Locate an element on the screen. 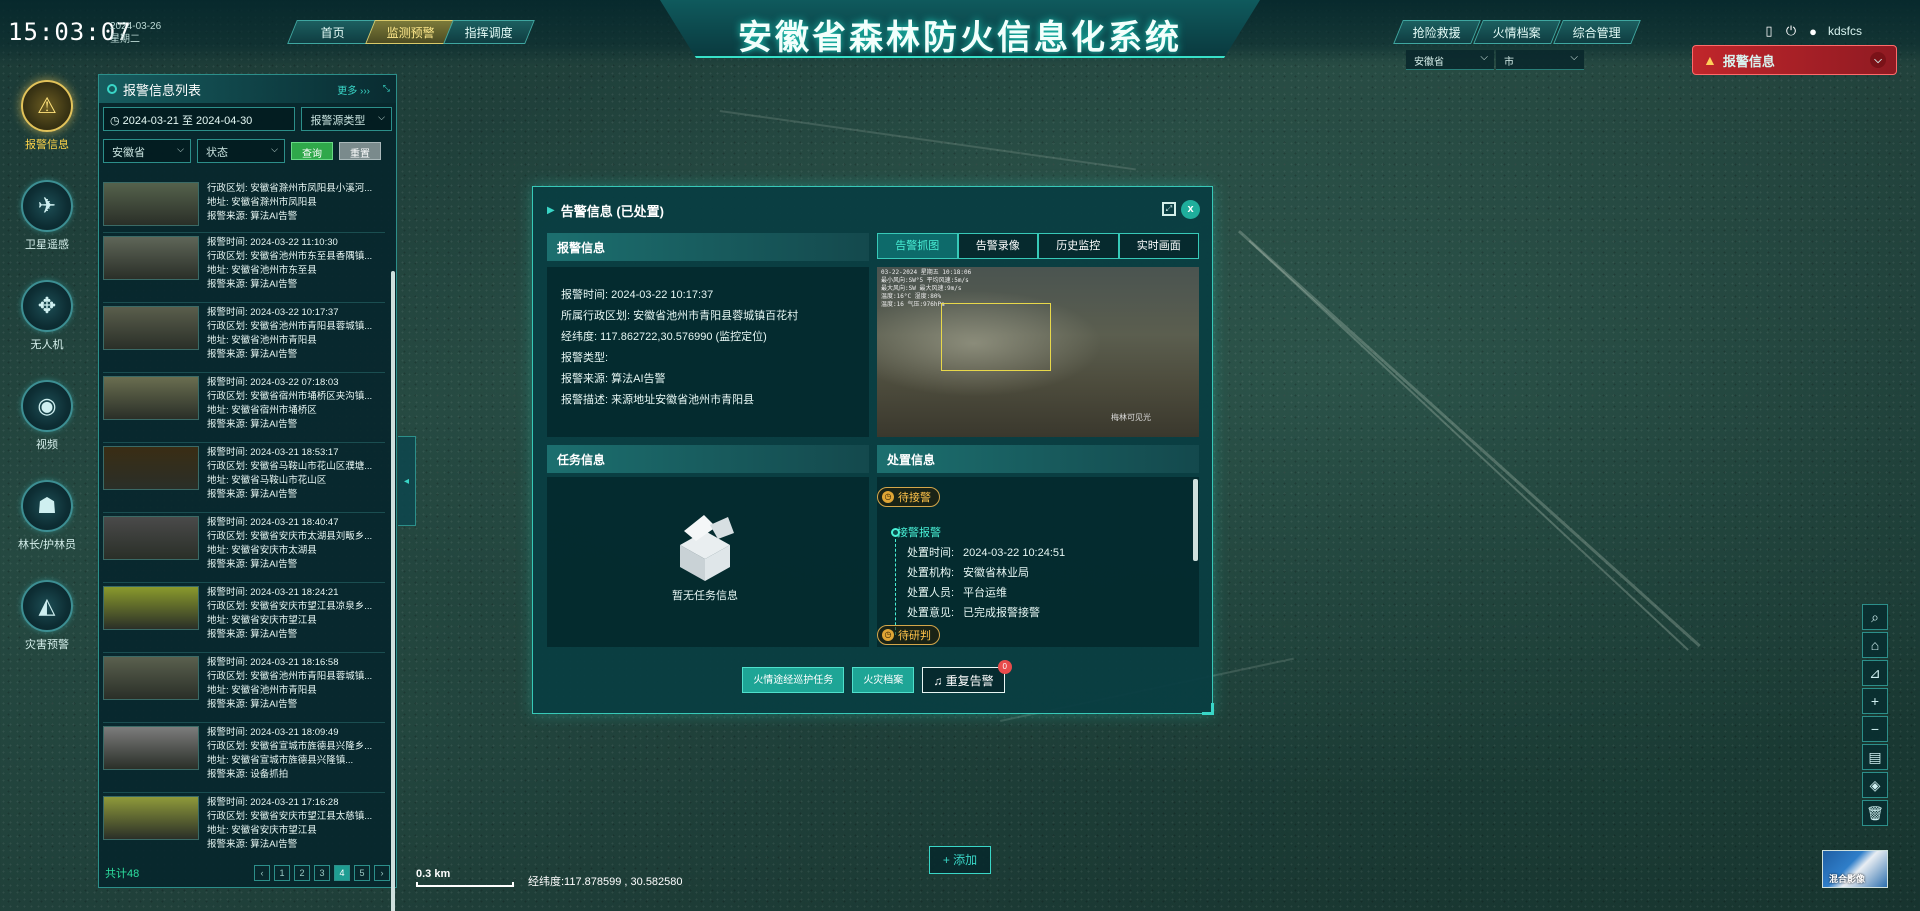 This screenshot has width=1920, height=911. patrol-task-button: 火情途经巡护任务 is located at coordinates (793, 680).